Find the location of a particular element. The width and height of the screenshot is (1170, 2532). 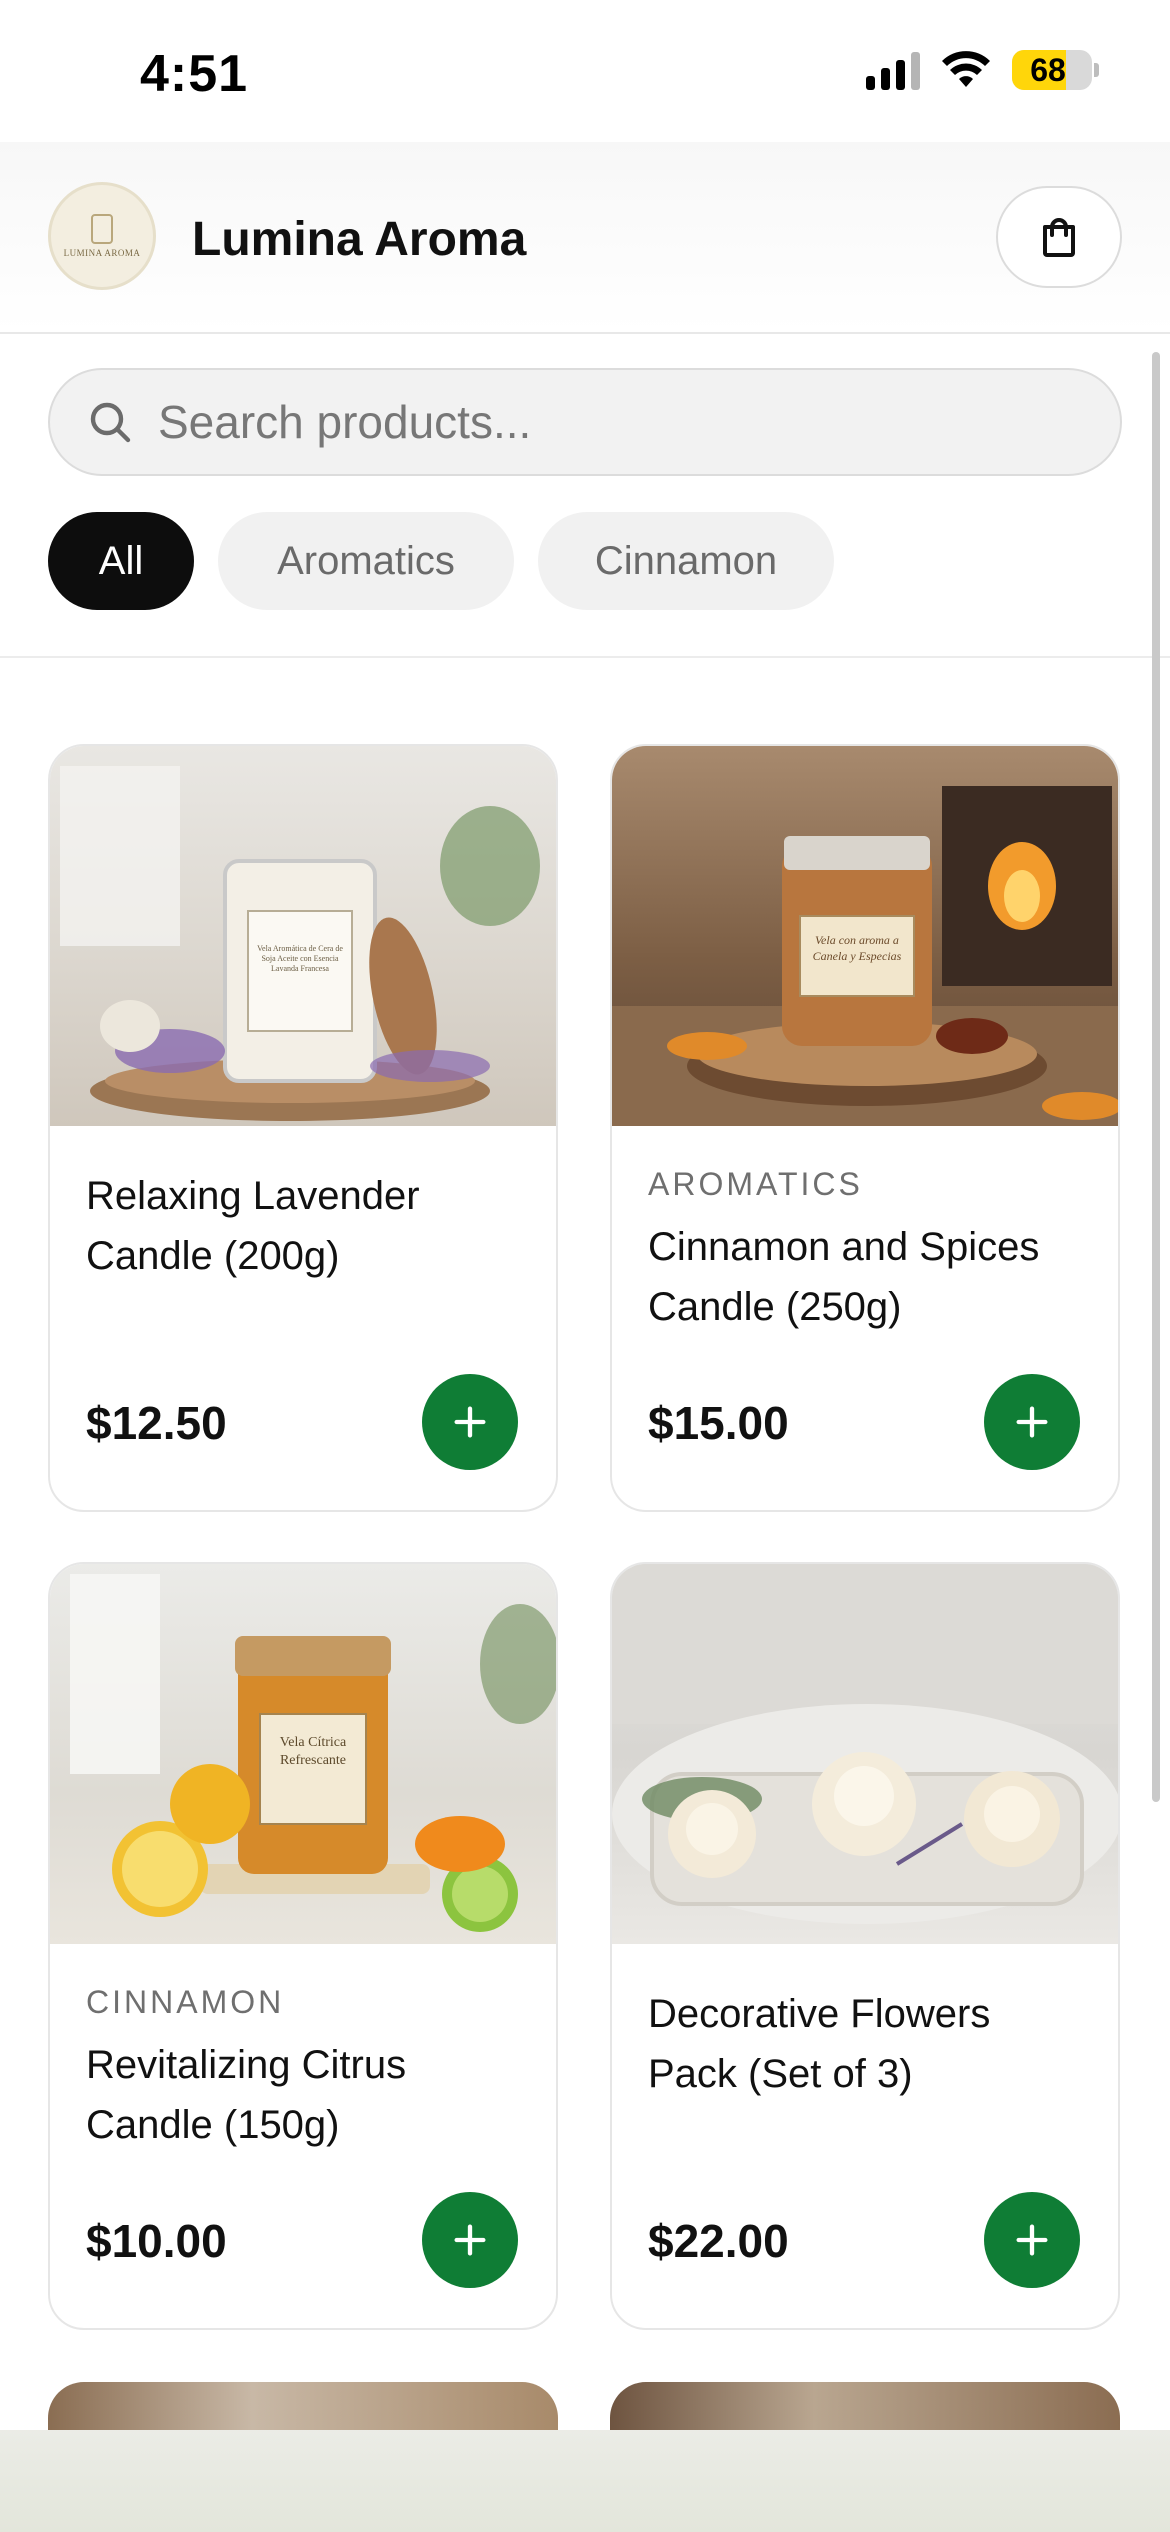

cart-button is located at coordinates (1059, 237).